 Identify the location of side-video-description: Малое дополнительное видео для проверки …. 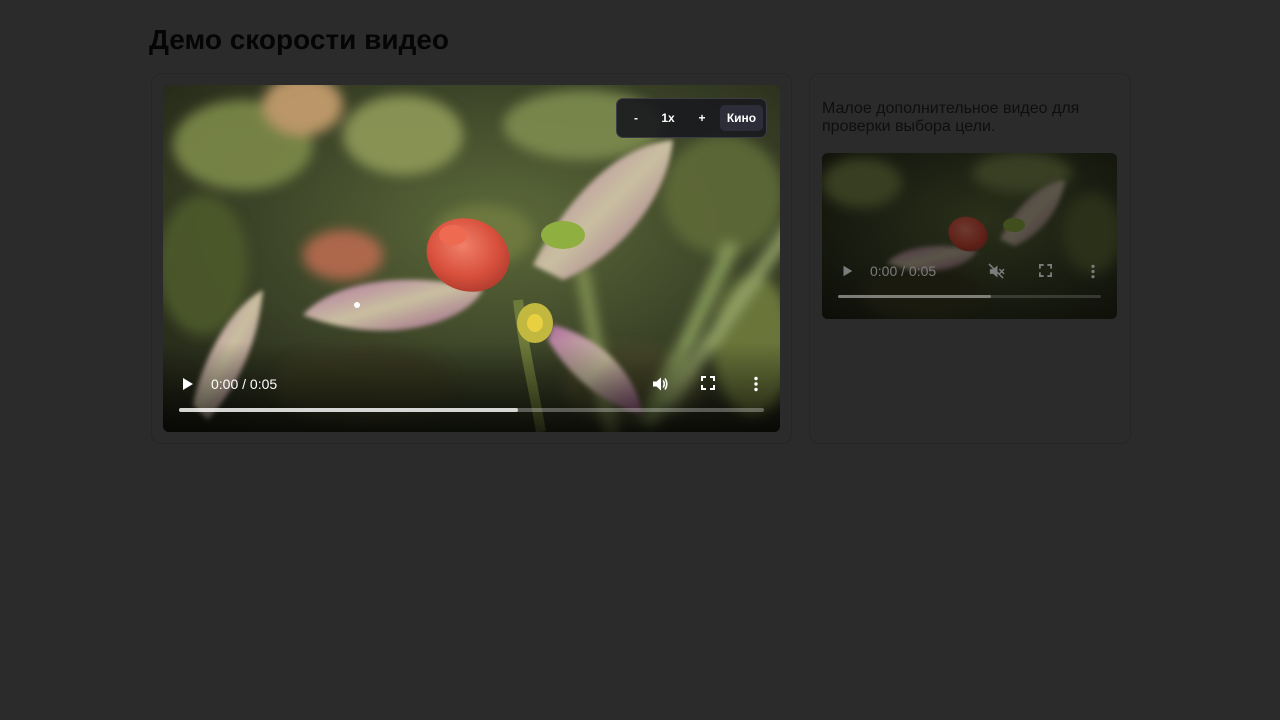
(951, 117).